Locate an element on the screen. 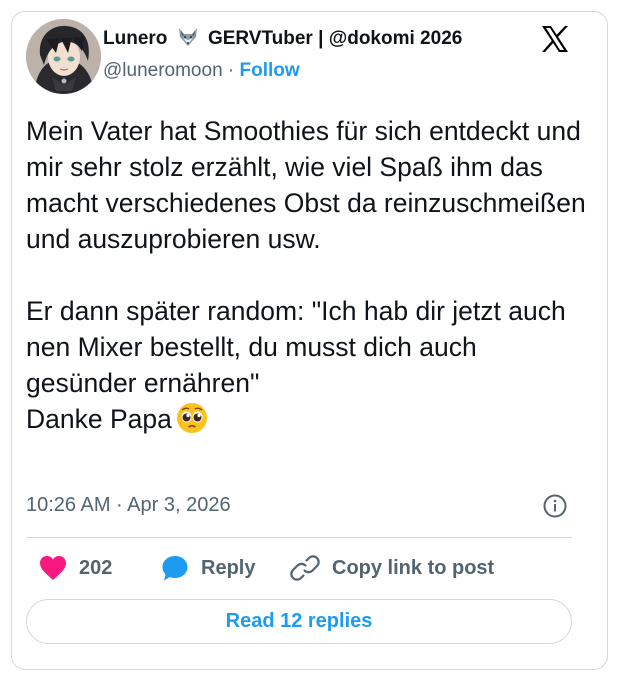 The width and height of the screenshot is (620, 682). author-handle: @luneromoon is located at coordinates (163, 70).